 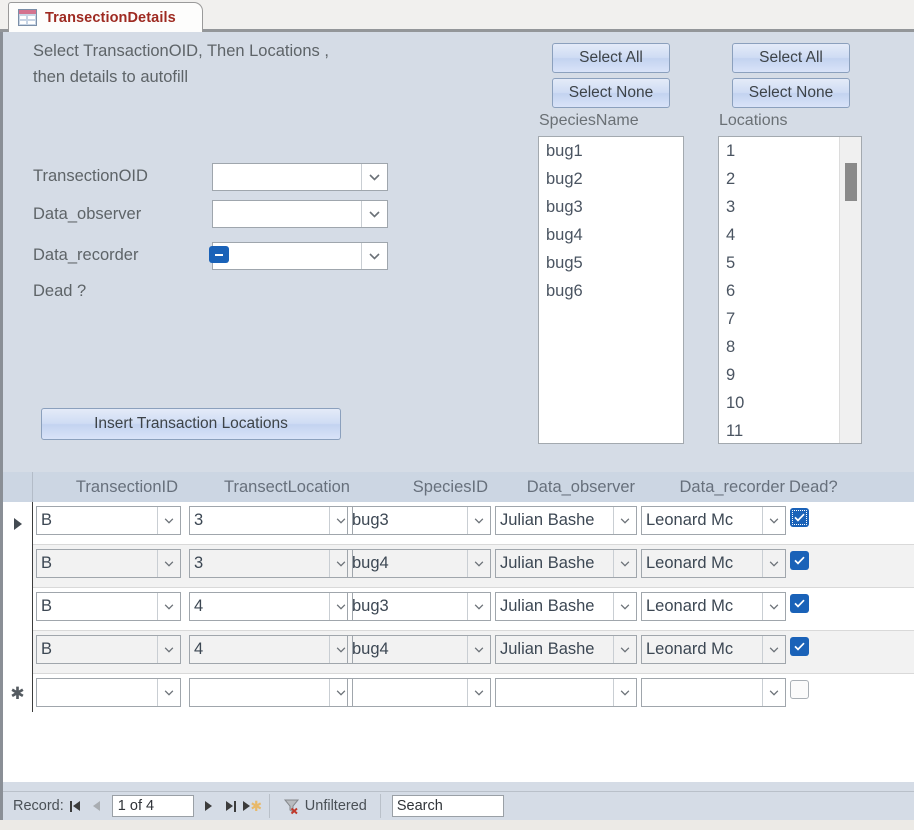 What do you see at coordinates (851, 182) in the screenshot?
I see `scrollbar-thumb` at bounding box center [851, 182].